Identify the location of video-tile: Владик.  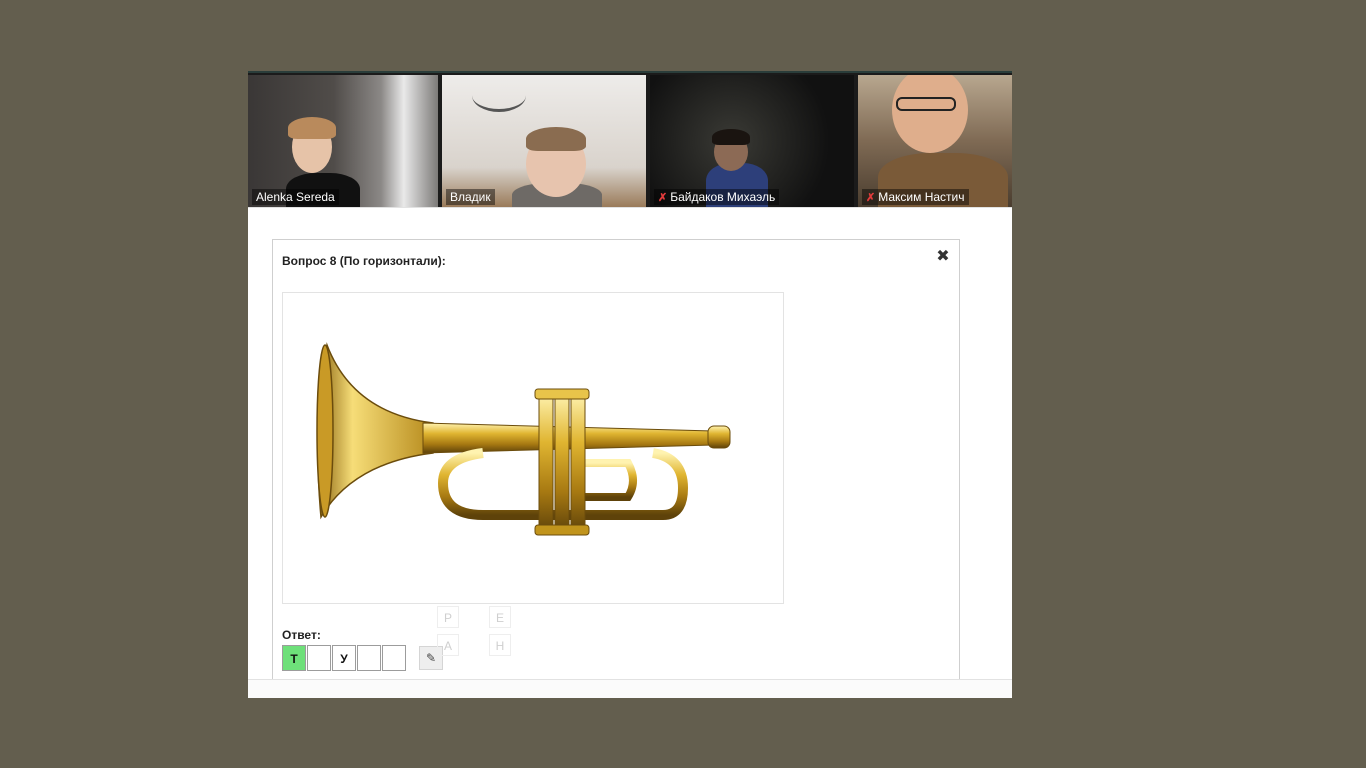
(544, 141).